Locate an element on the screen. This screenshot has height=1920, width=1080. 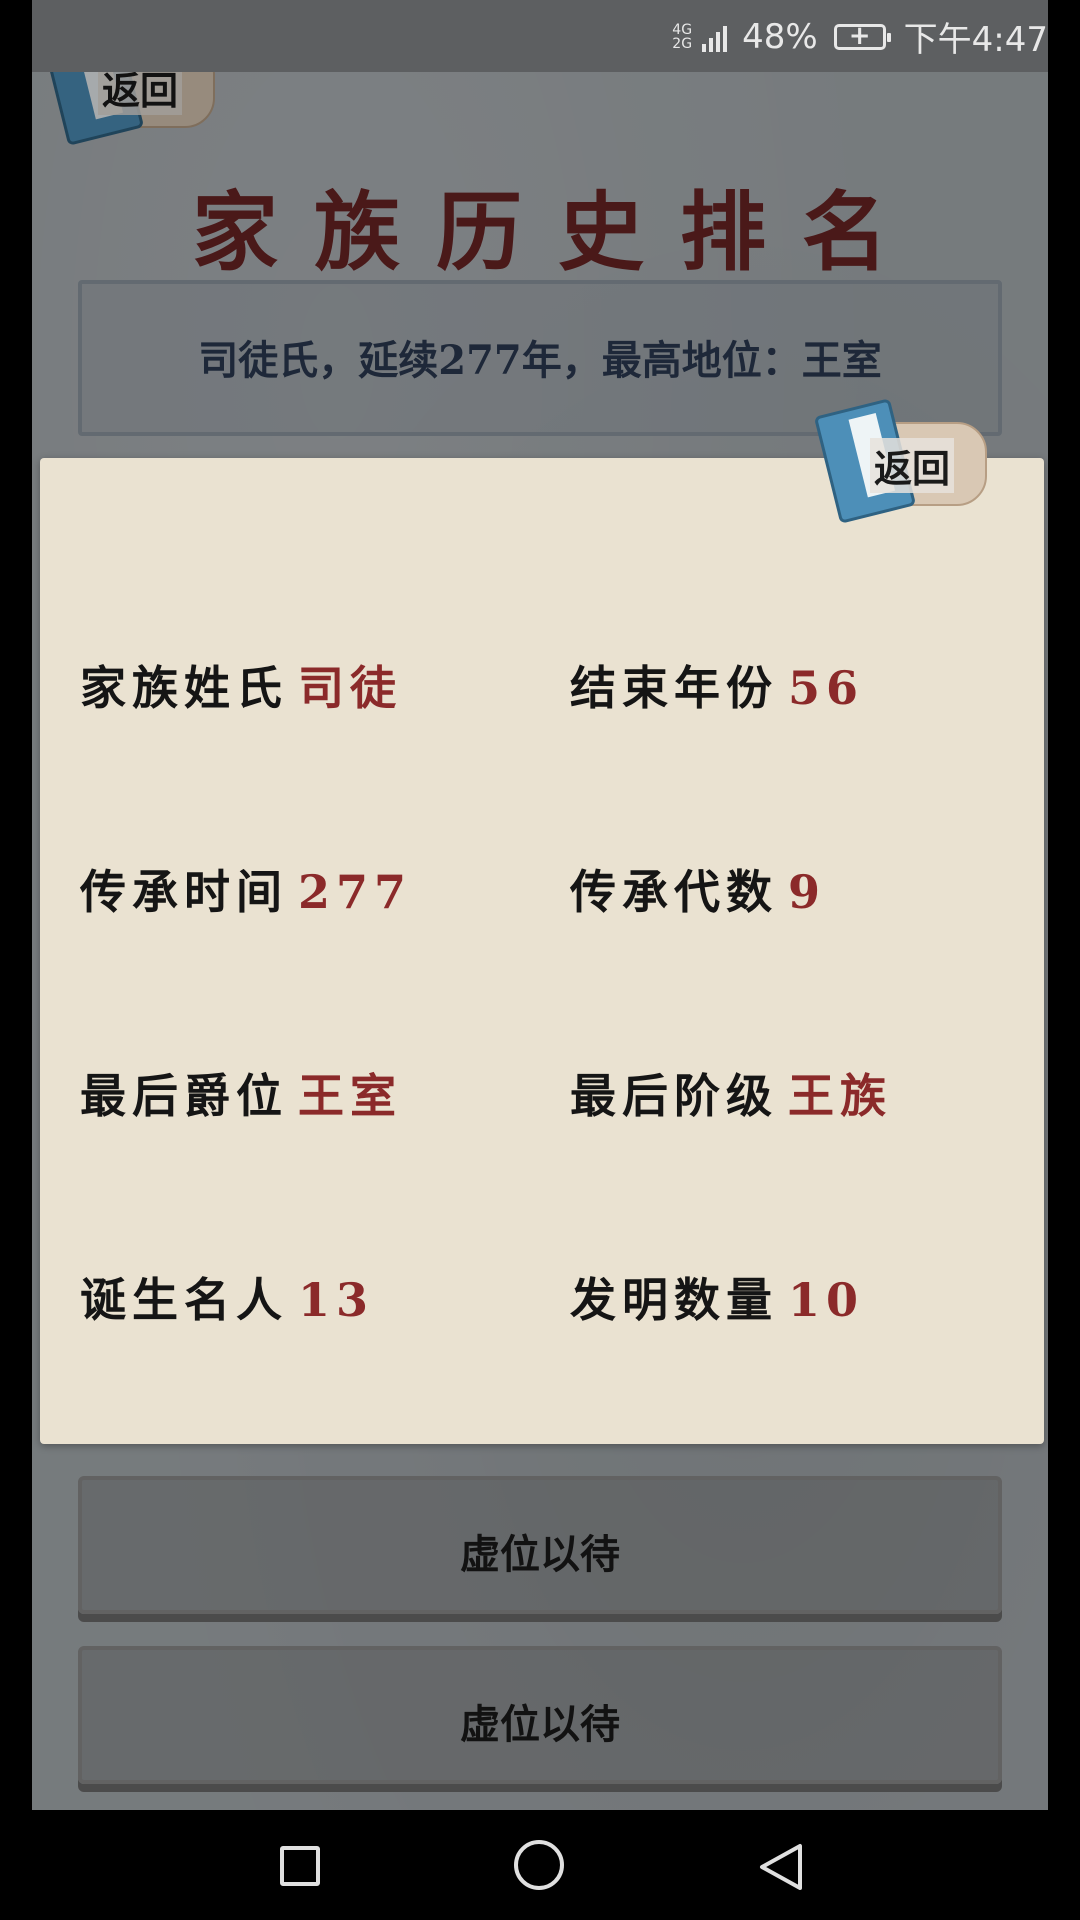
status-bar: 4G 2G 48% + 下午4:47 is located at coordinates (540, 36).